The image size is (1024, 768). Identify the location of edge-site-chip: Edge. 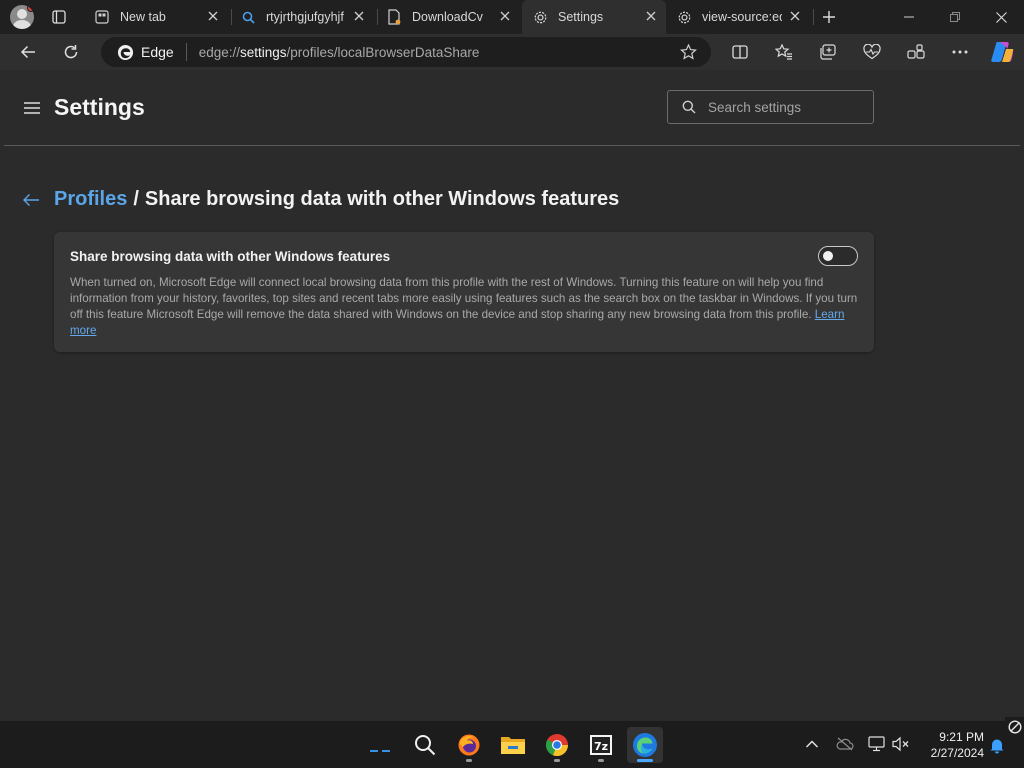
(145, 52).